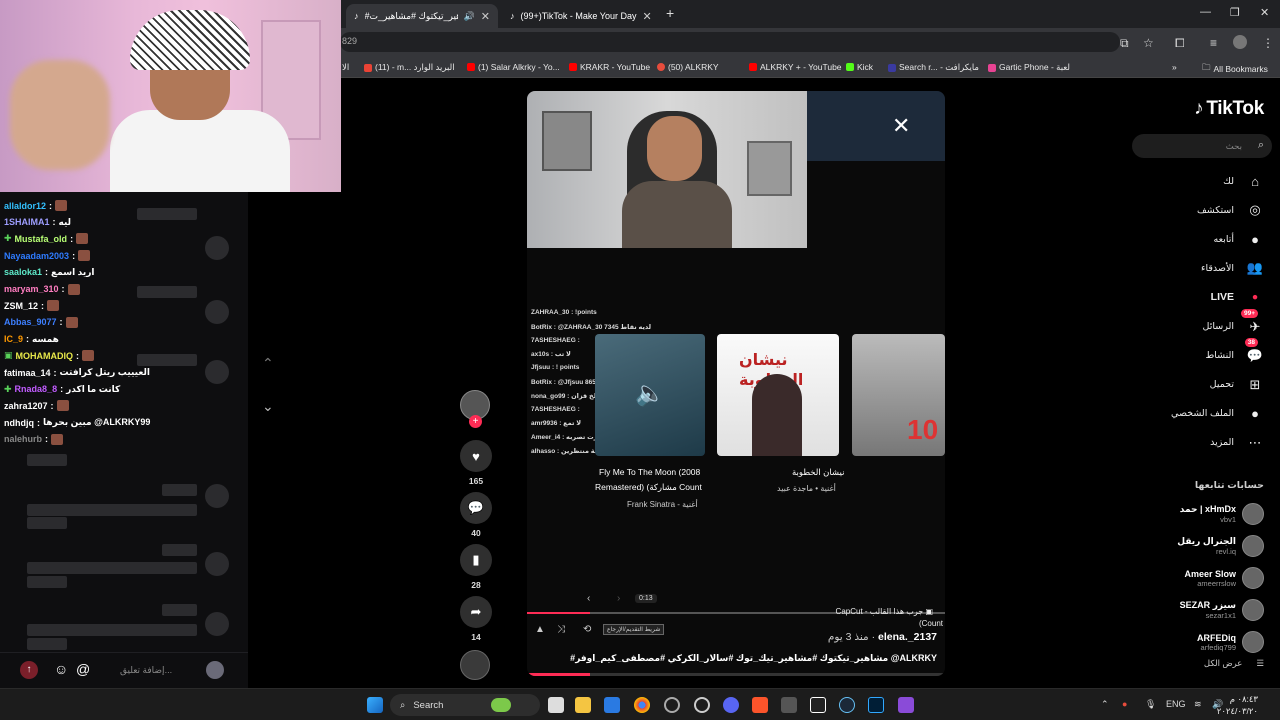 The height and width of the screenshot is (720, 1280). What do you see at coordinates (1174, 67) in the screenshot?
I see `bookmarks-overflow: »` at bounding box center [1174, 67].